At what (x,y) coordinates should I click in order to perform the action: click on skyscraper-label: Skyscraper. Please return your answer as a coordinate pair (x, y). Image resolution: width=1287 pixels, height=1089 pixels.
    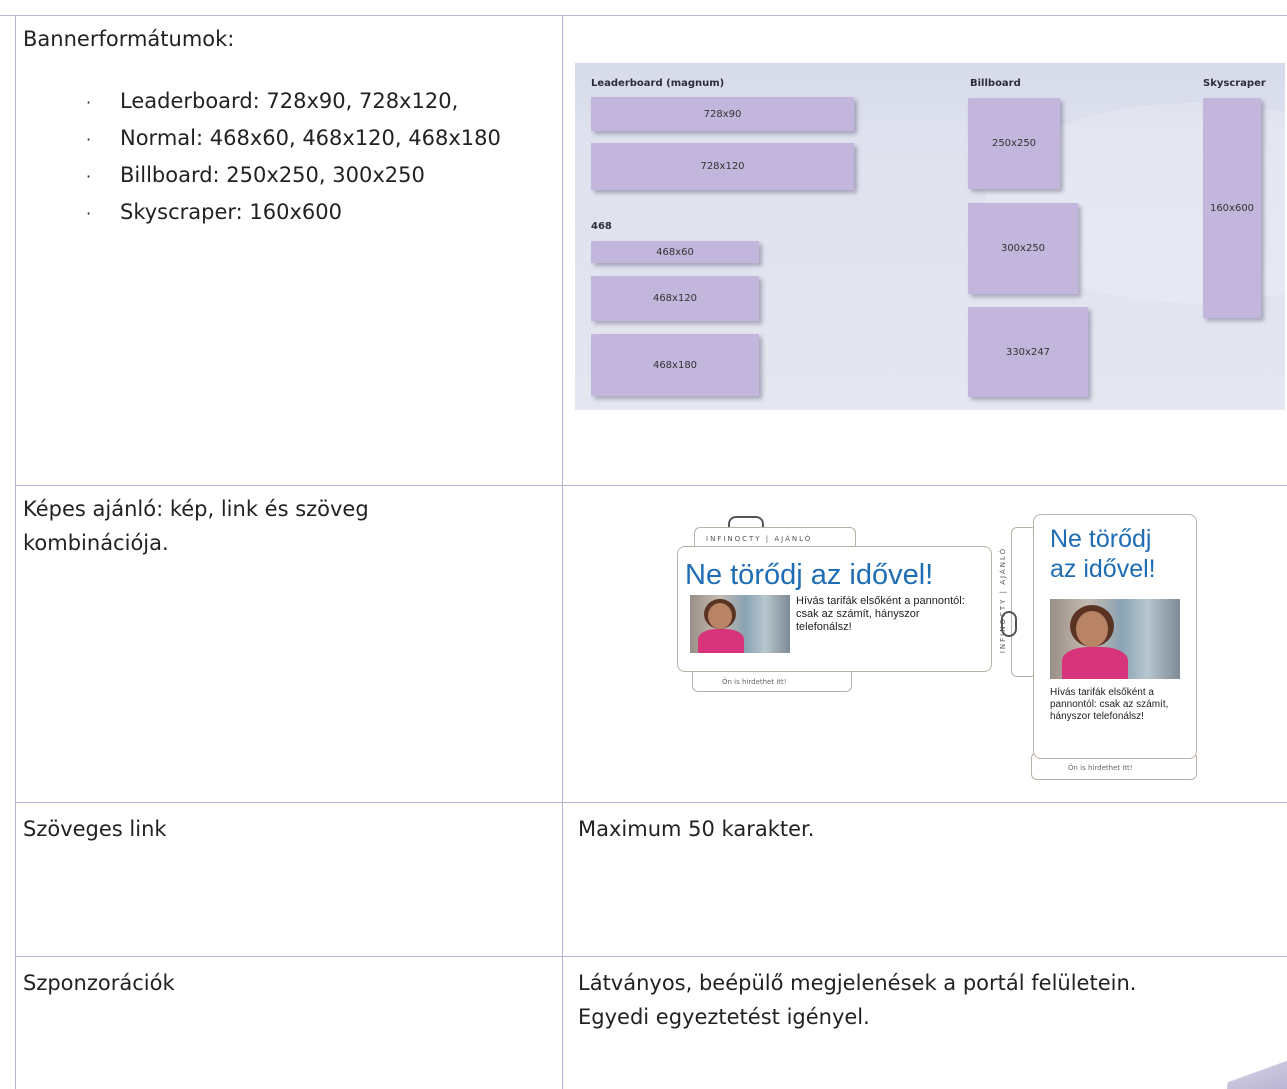
    Looking at the image, I should click on (1234, 83).